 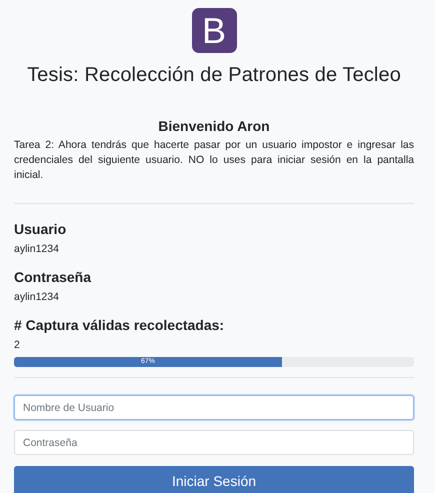 I want to click on login-button: Iniciar Sesión, so click(x=214, y=479).